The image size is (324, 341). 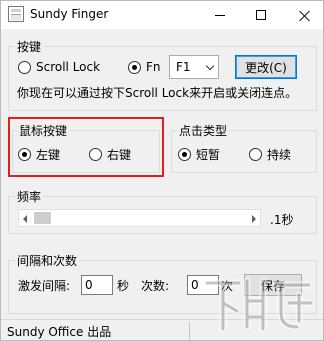 I want to click on minimize-icon, so click(x=220, y=15).